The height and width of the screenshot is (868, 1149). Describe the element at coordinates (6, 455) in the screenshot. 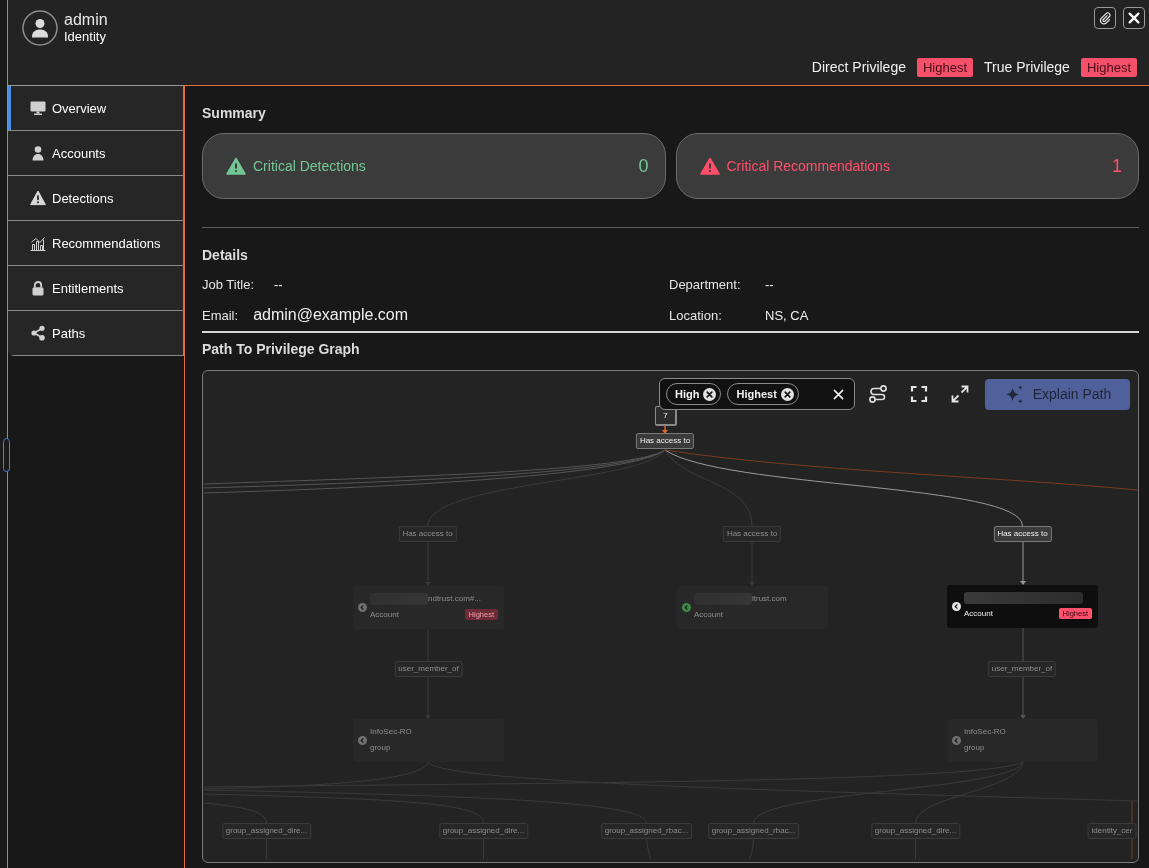

I see `resize-handle` at that location.